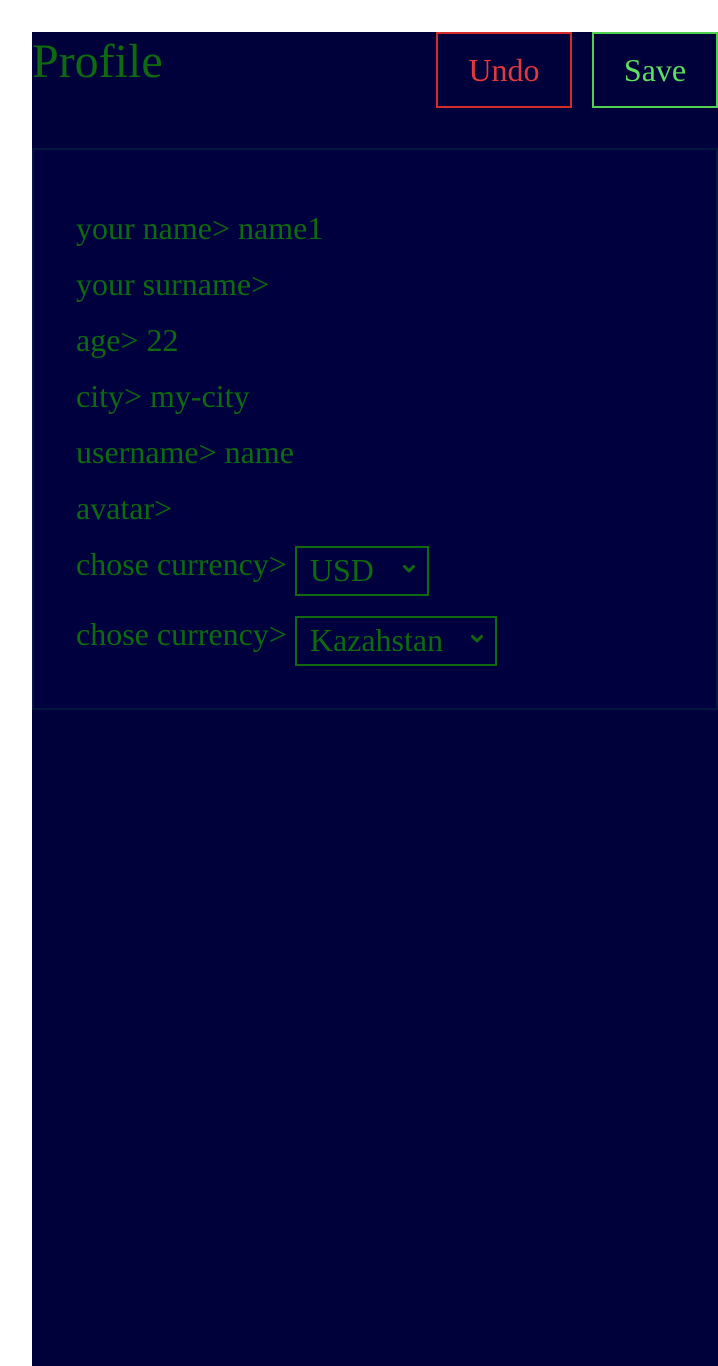  Describe the element at coordinates (341, 570) in the screenshot. I see `currency-selected-value: USD` at that location.